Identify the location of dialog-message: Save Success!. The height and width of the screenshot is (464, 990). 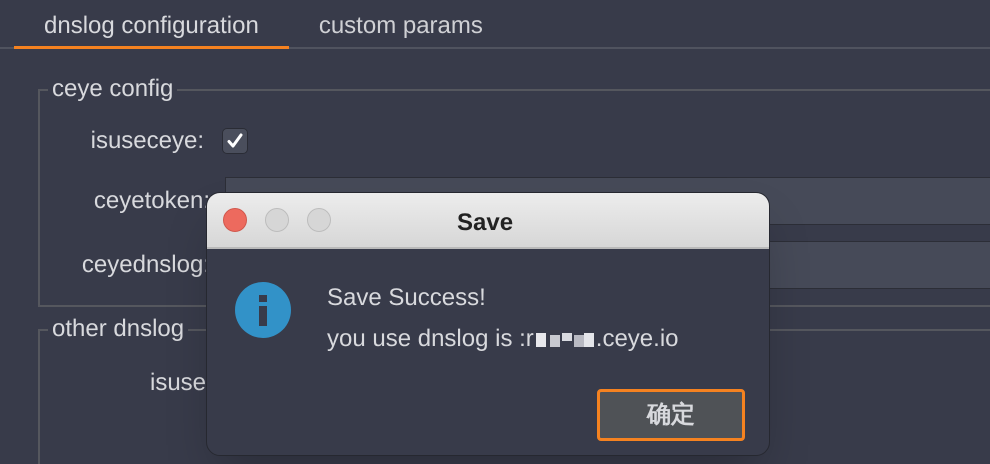
(407, 298).